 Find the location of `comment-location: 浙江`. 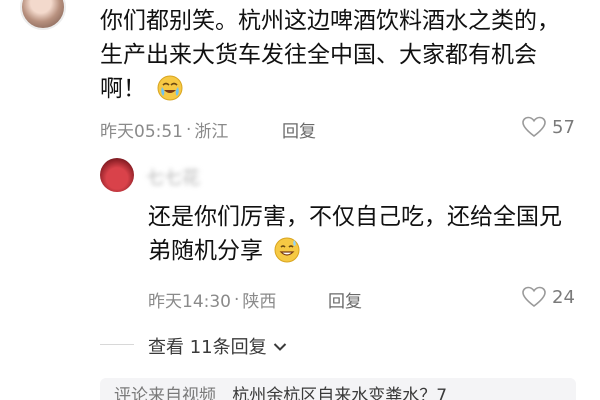

comment-location: 浙江 is located at coordinates (211, 132).